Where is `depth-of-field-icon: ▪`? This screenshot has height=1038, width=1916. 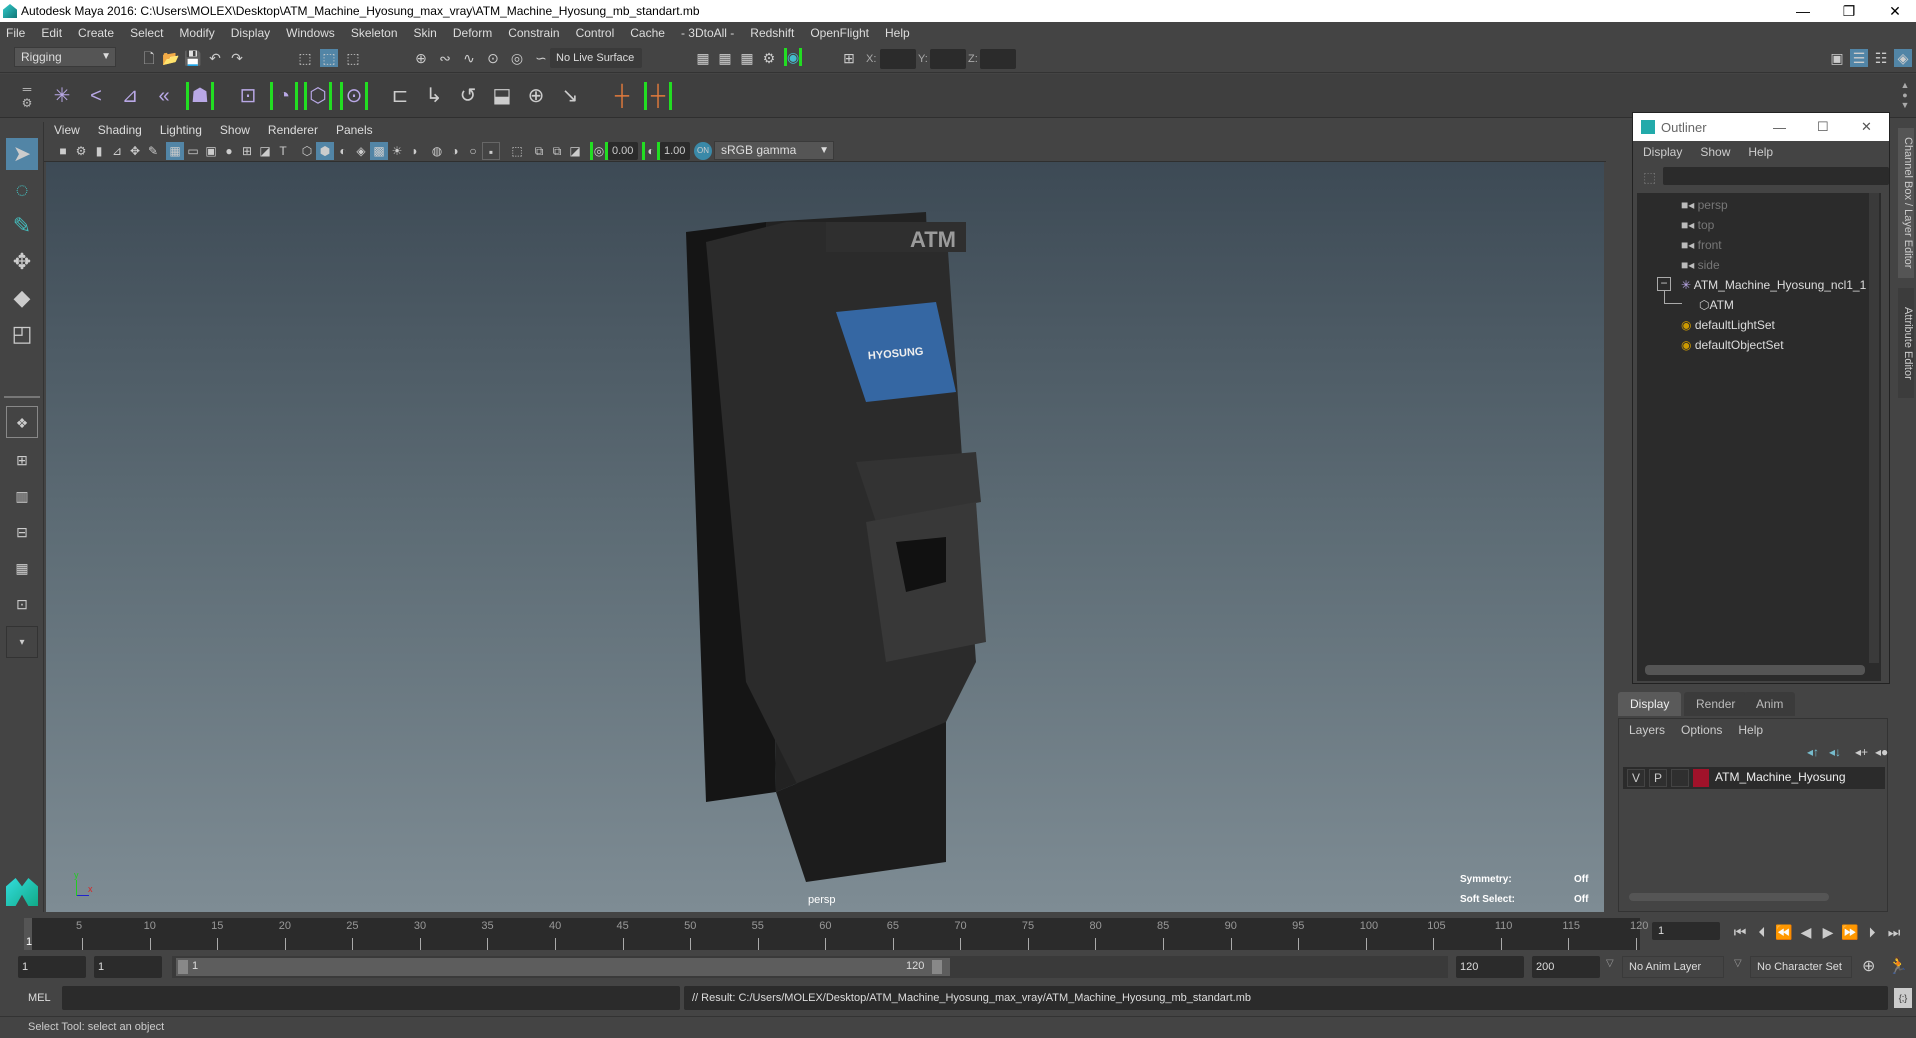
depth-of-field-icon: ▪ is located at coordinates (491, 151).